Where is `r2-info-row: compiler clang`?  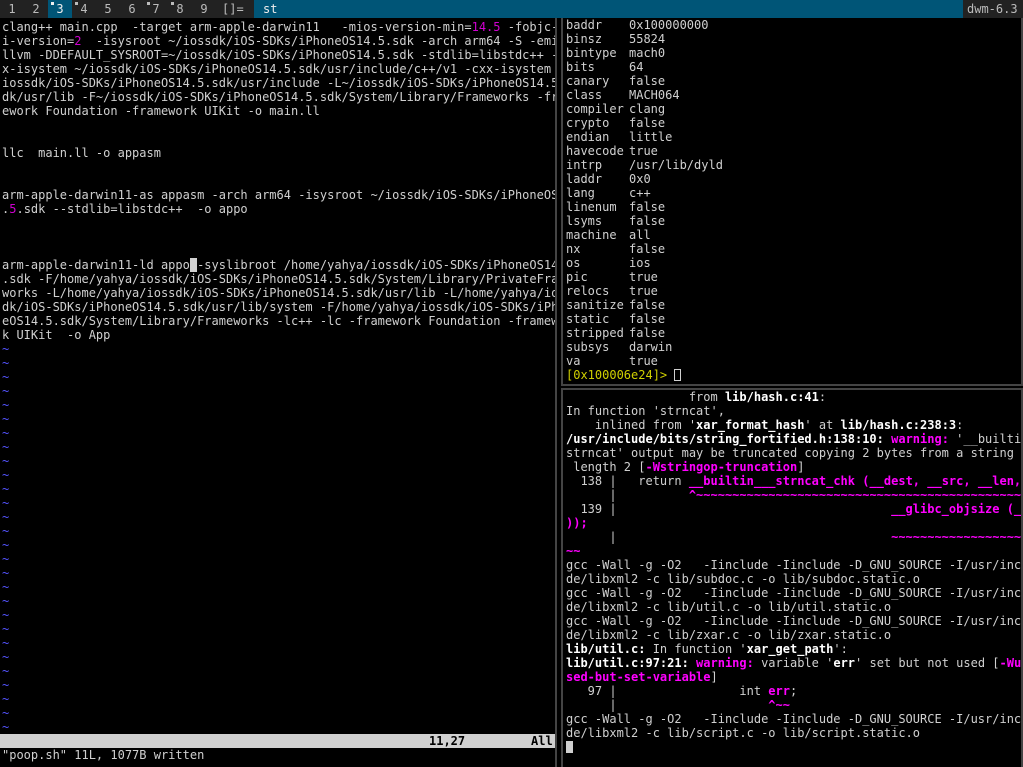 r2-info-row: compiler clang is located at coordinates (644, 109).